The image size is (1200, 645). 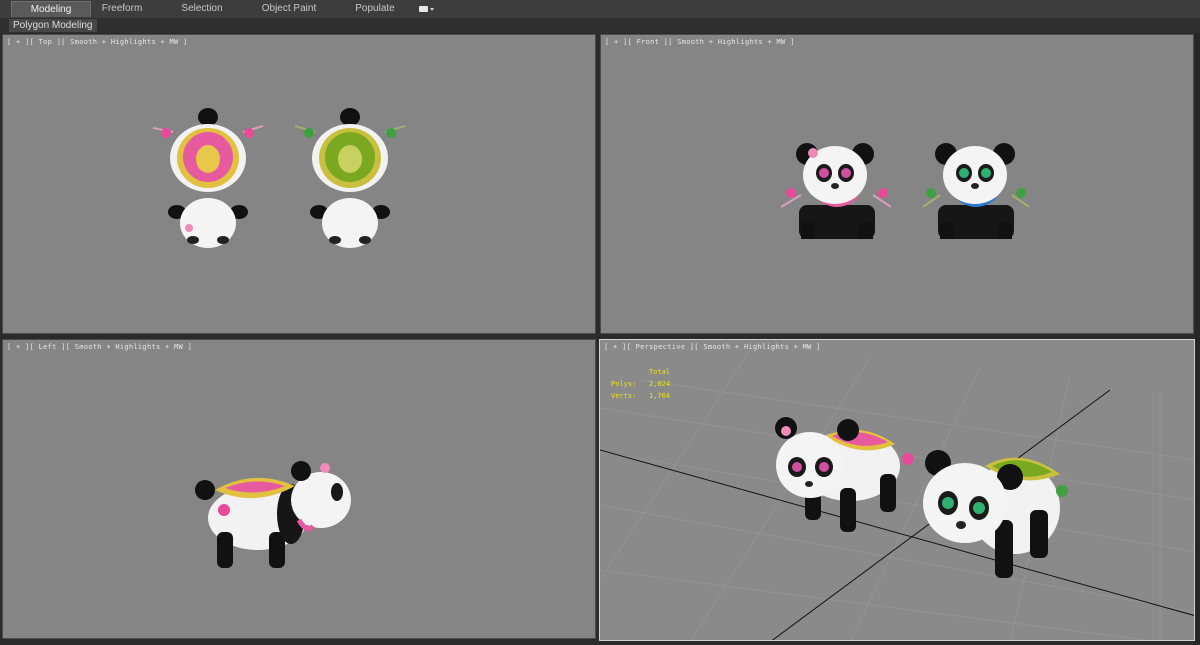 I want to click on polygon-modeling-panel-label: Polygon Modeling, so click(x=53, y=25).